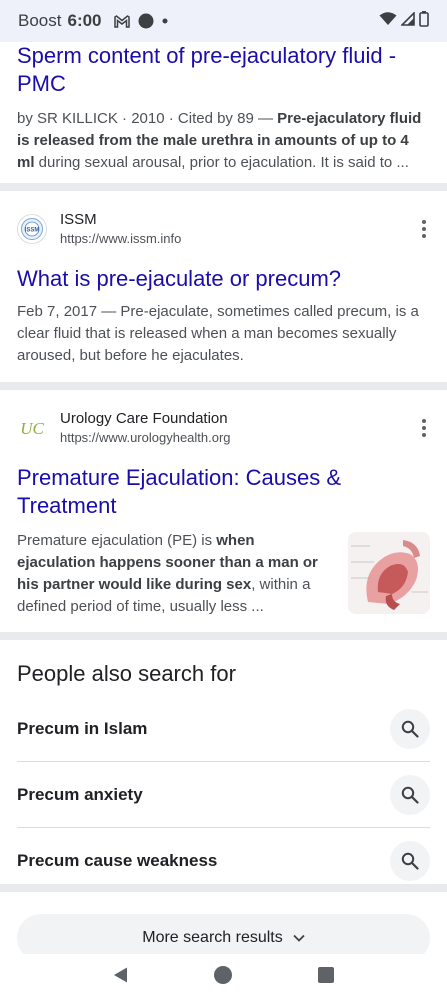  I want to click on more-results-label: More search results, so click(212, 937).